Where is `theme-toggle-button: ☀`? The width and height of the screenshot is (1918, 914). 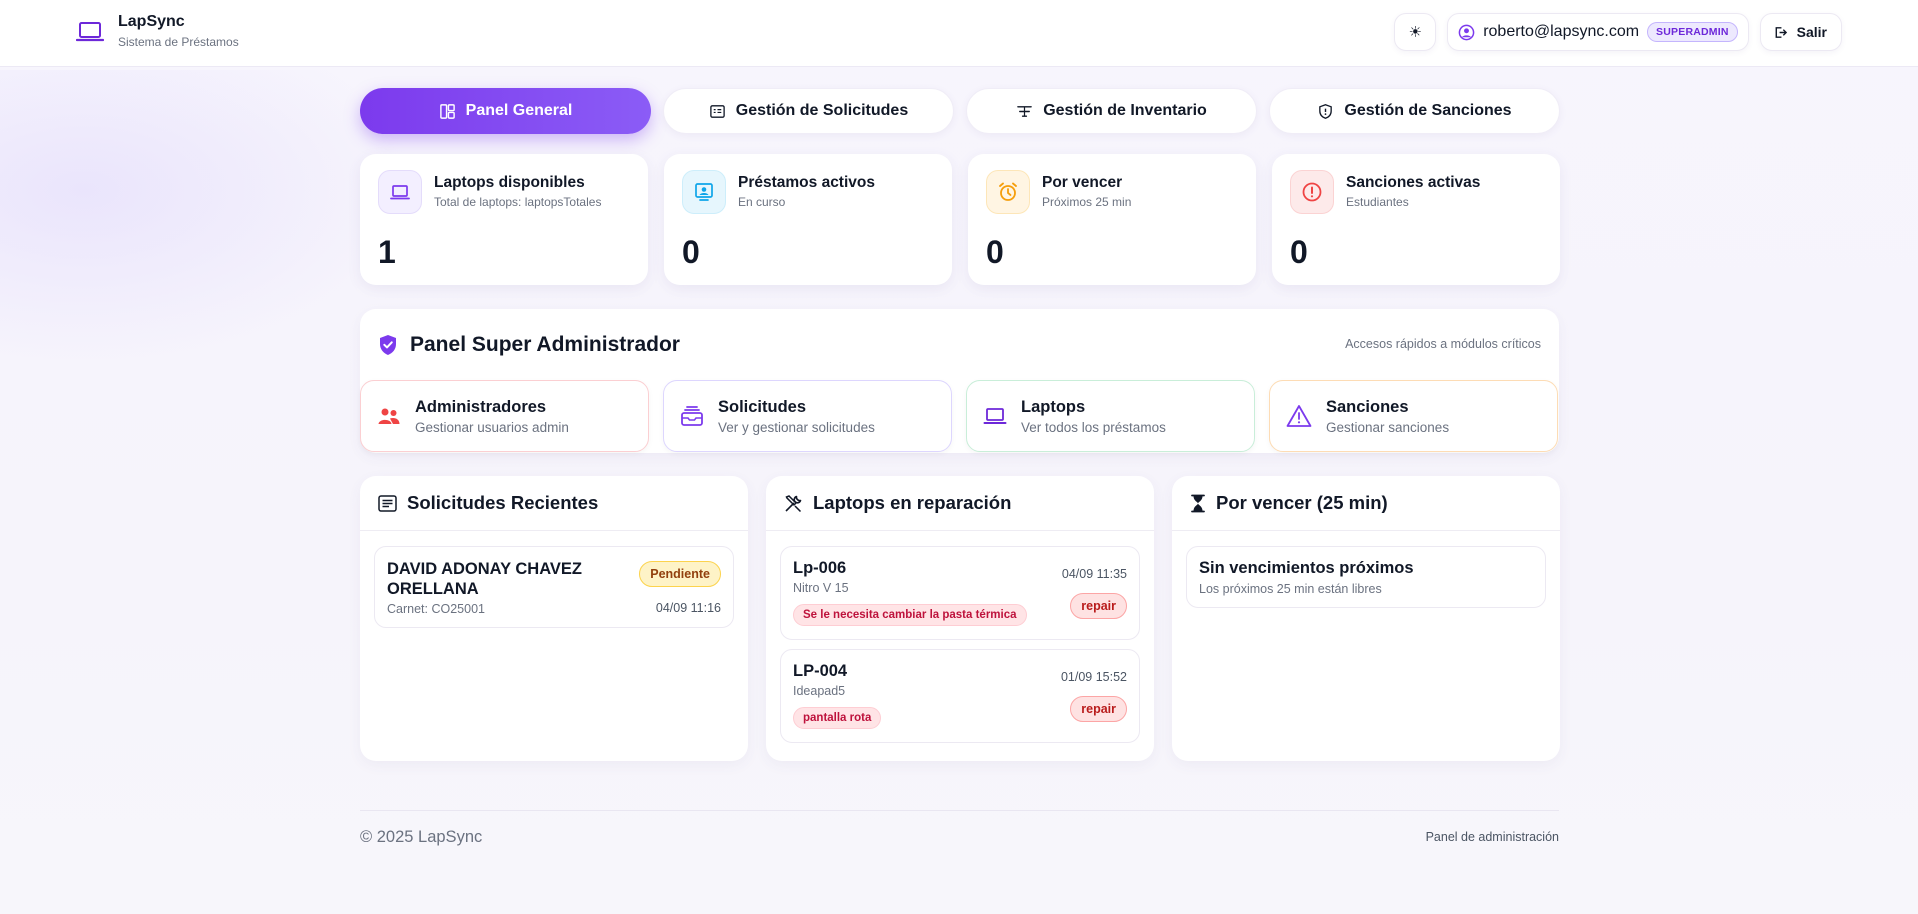 theme-toggle-button: ☀ is located at coordinates (1415, 32).